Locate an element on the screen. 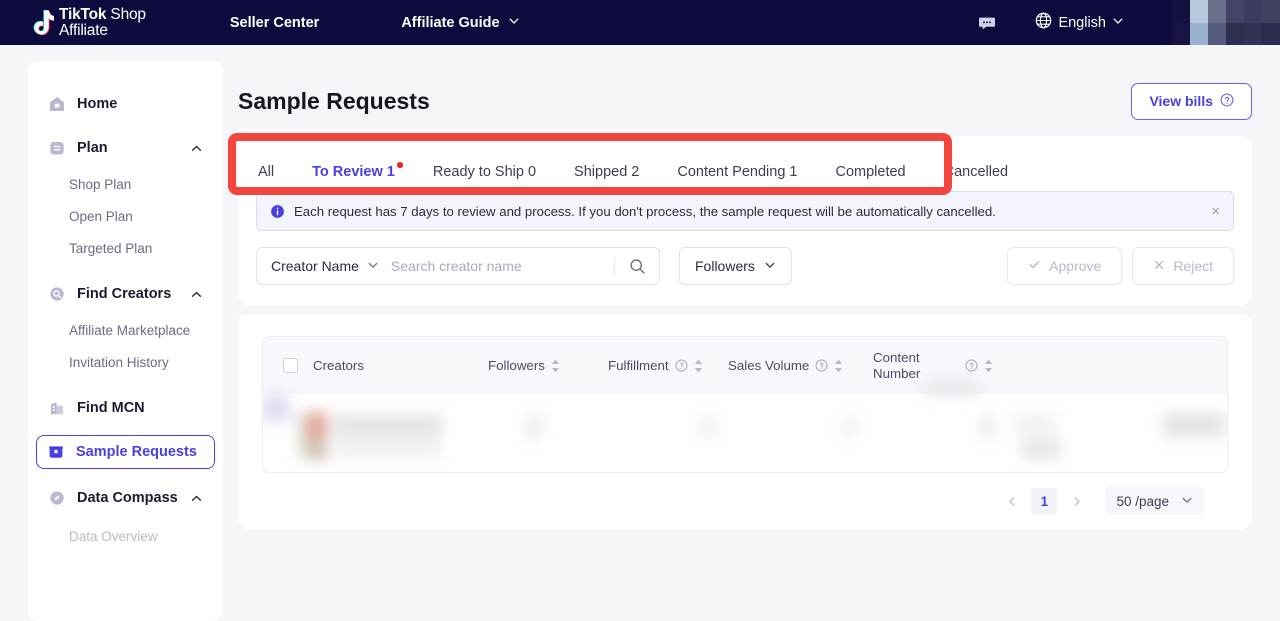  sidebar-item-home: Home is located at coordinates (125, 104).